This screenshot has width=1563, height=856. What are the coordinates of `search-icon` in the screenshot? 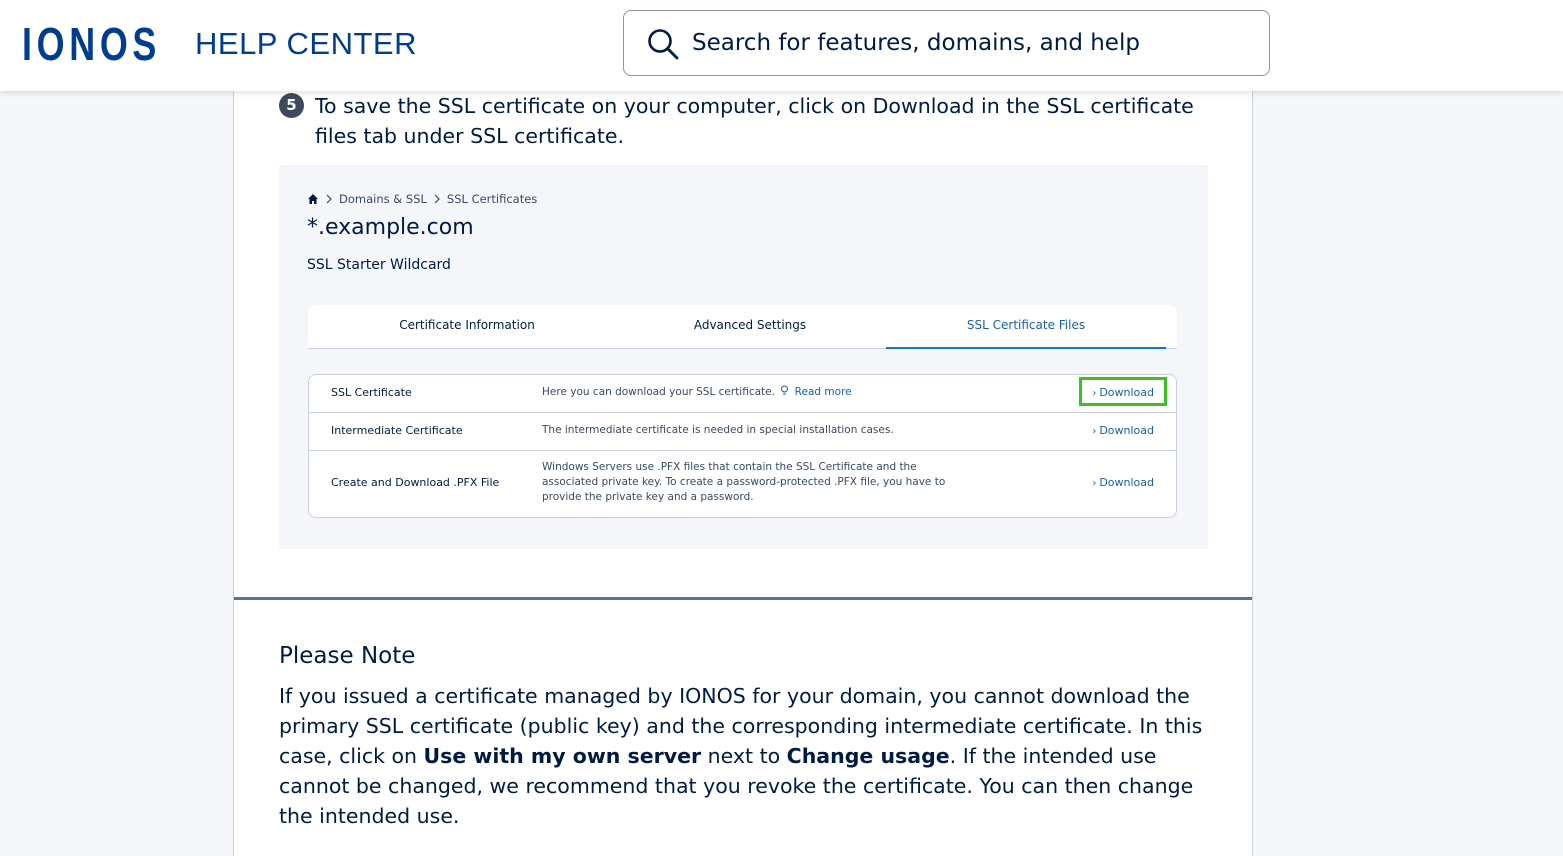 It's located at (663, 44).